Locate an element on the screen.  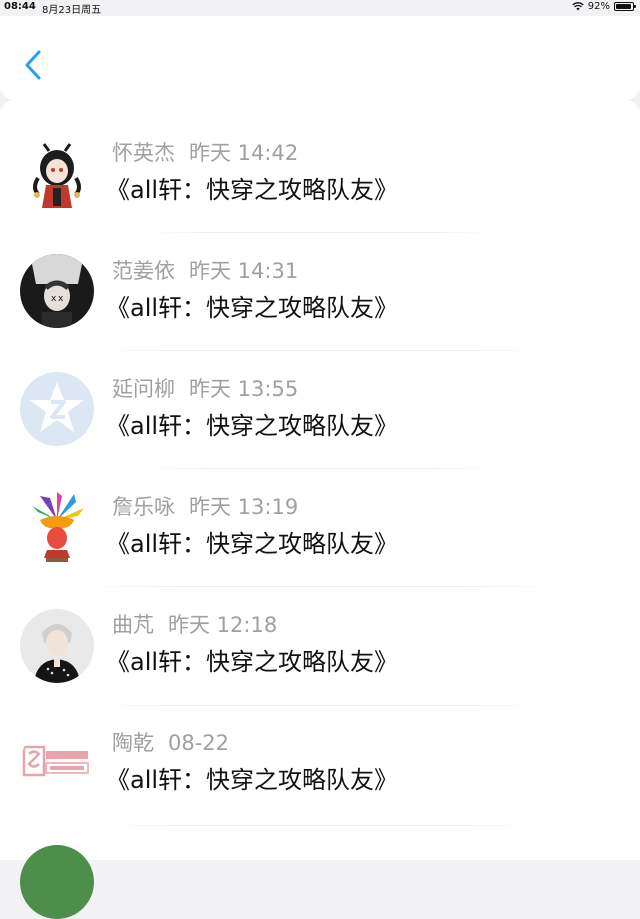
back-button is located at coordinates (34, 66).